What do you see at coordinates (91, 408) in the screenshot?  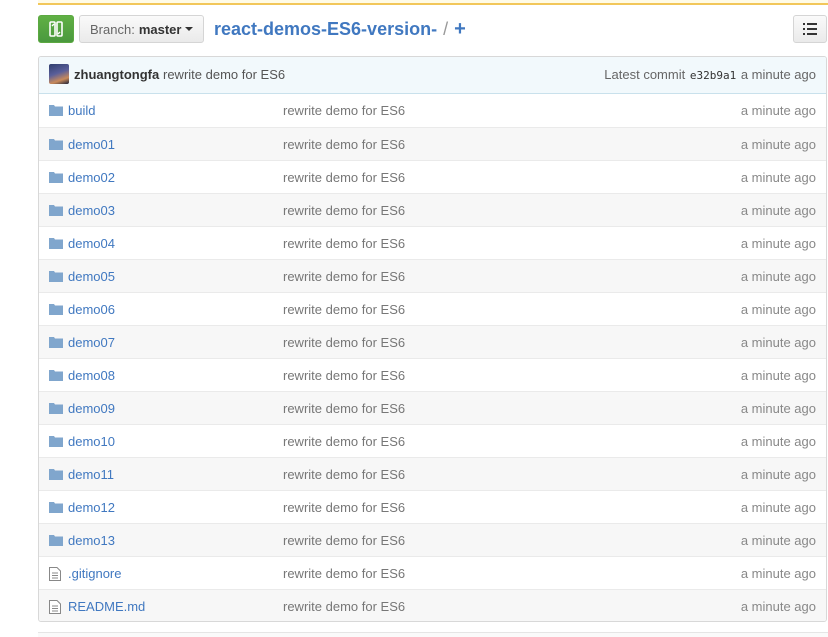 I see `file-name-link: demo09` at bounding box center [91, 408].